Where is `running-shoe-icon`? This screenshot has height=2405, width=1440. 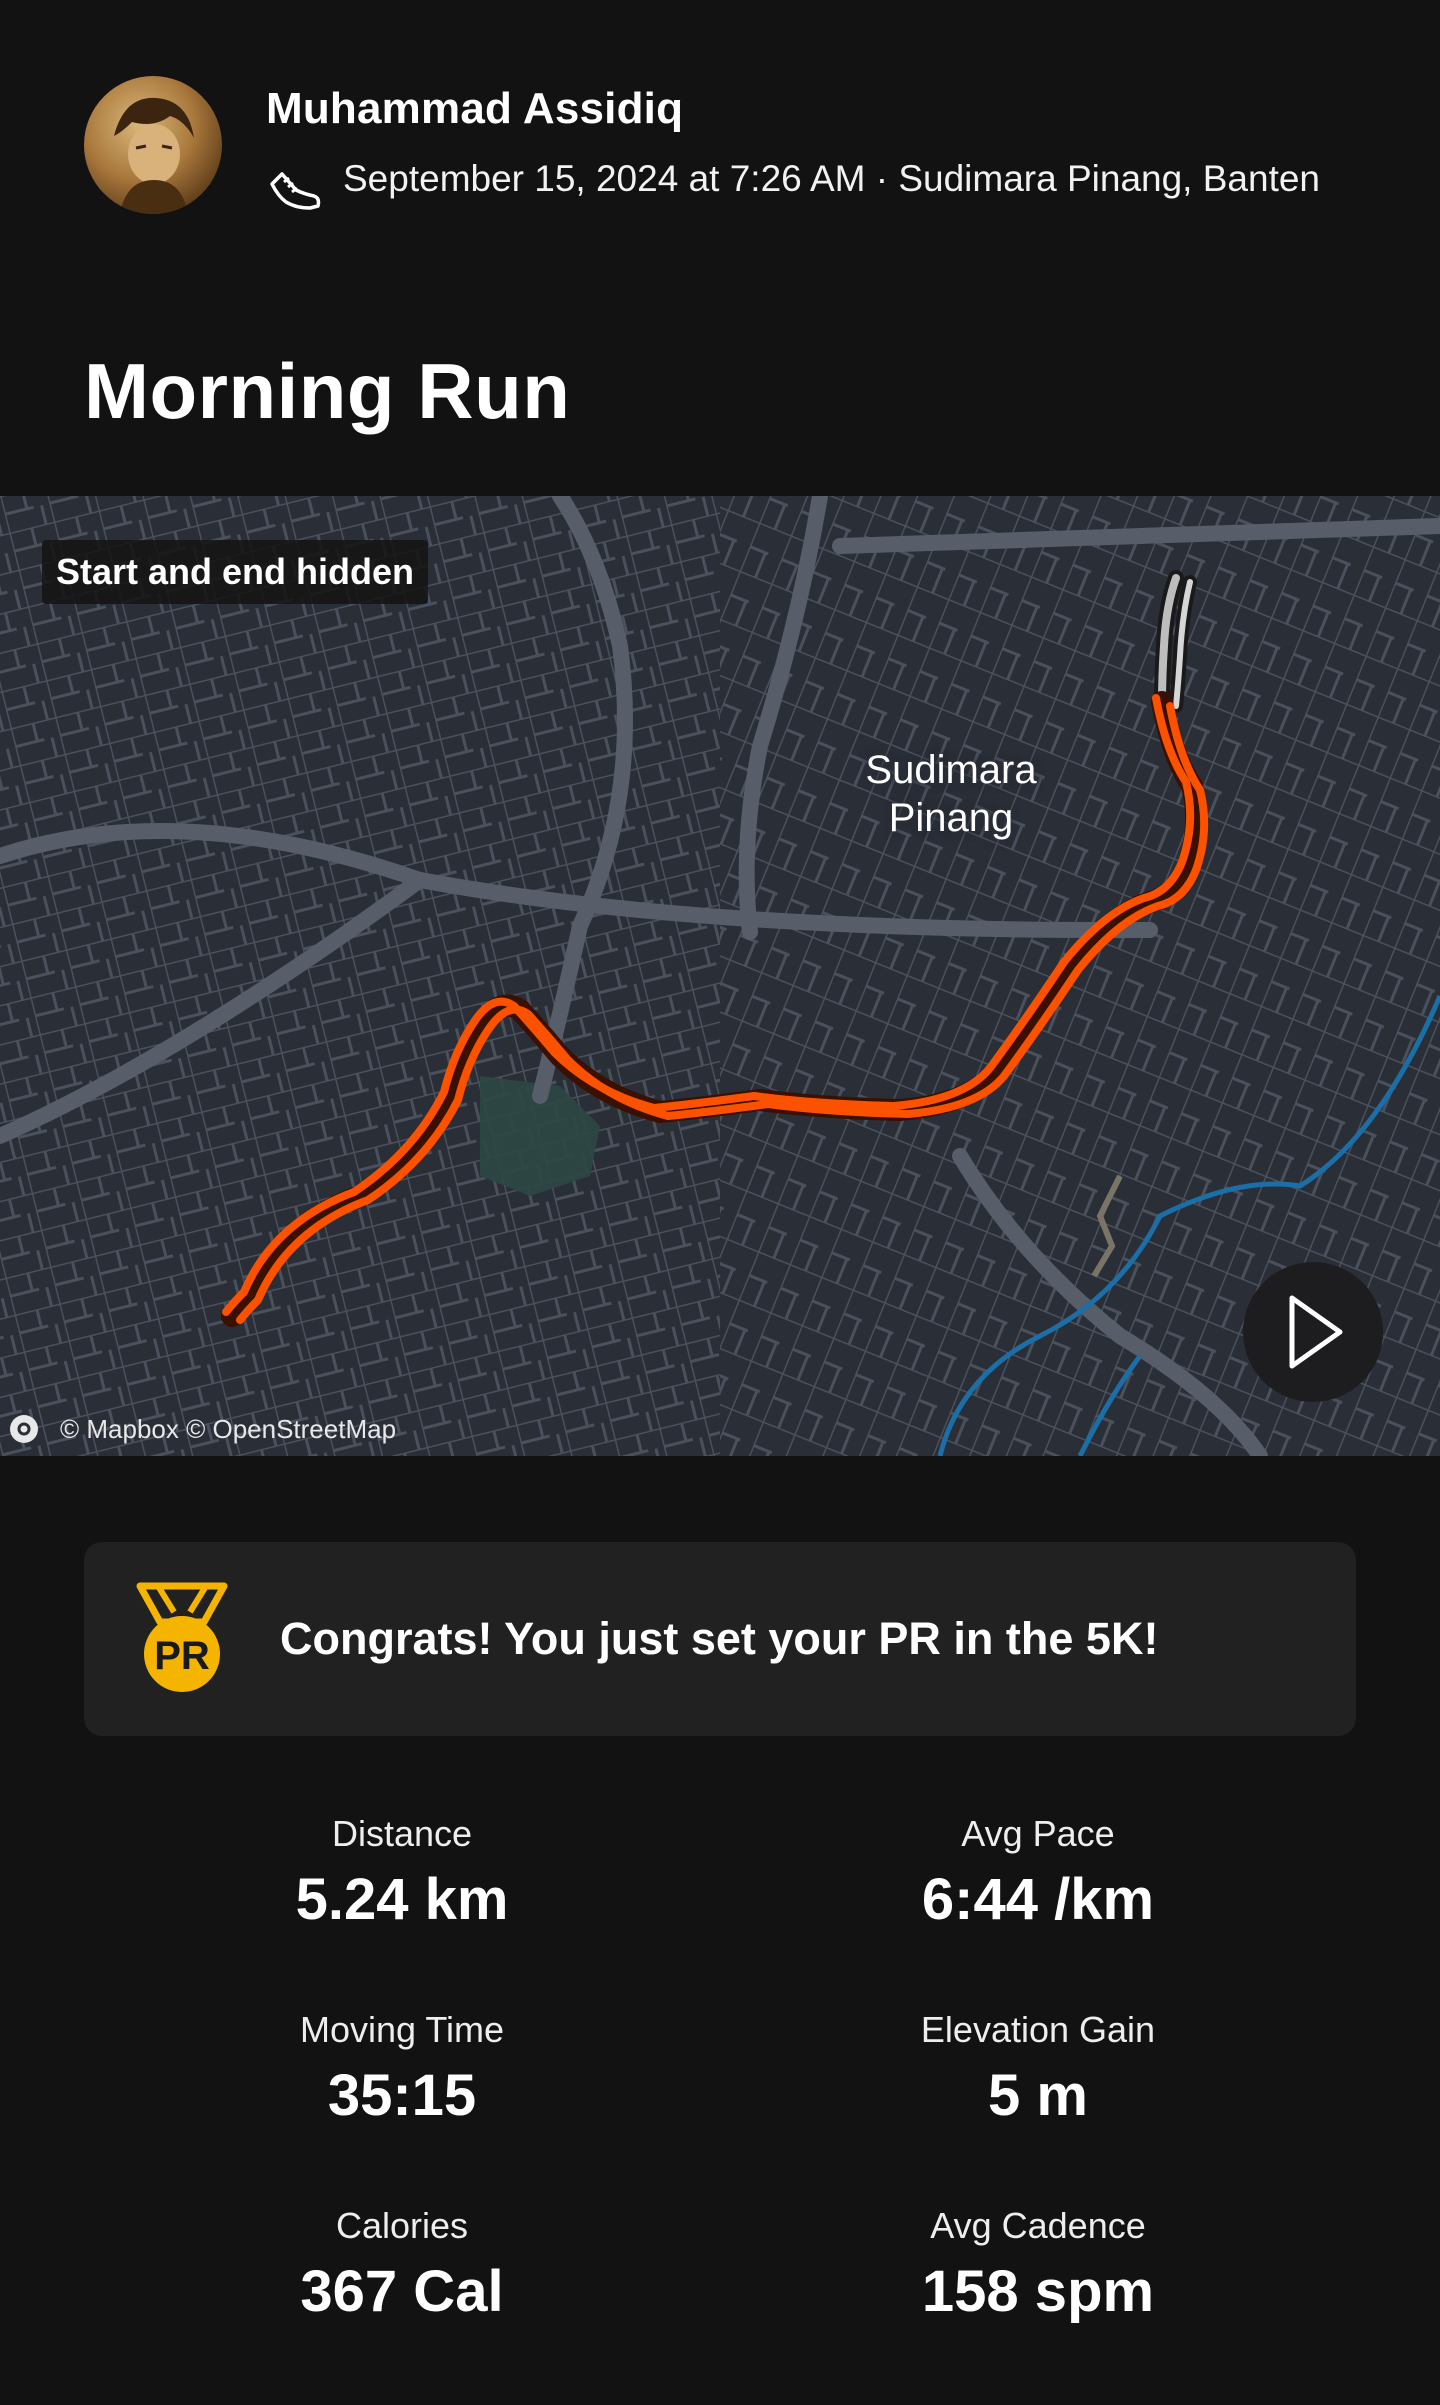 running-shoe-icon is located at coordinates (294, 192).